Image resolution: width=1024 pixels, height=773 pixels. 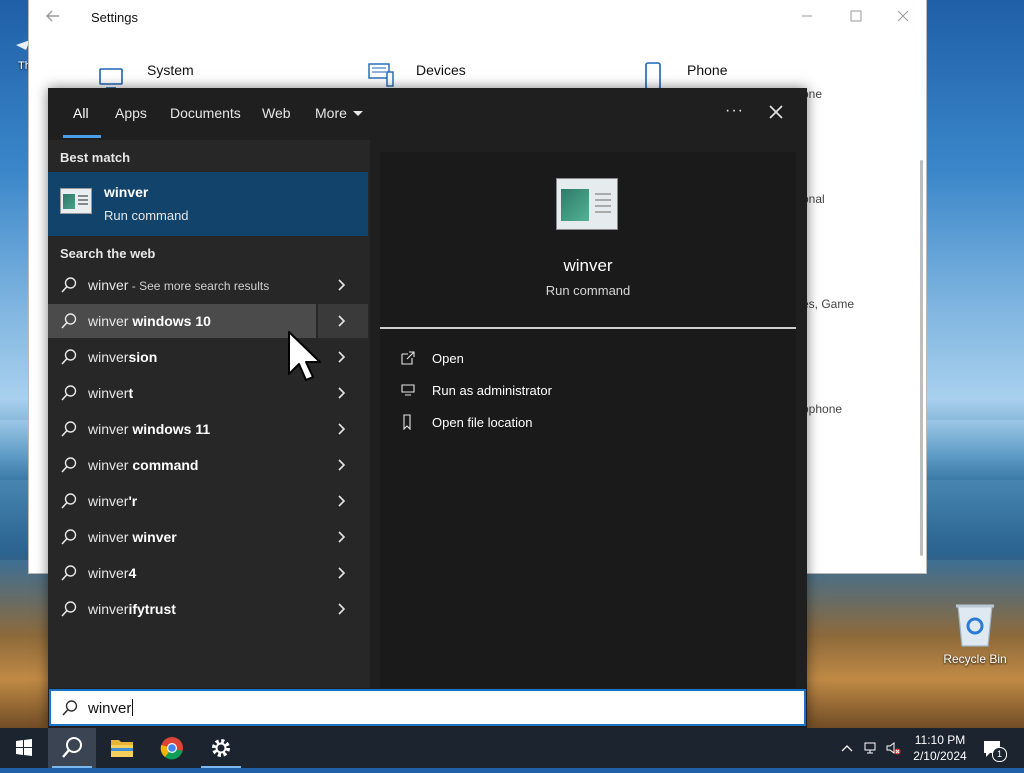 What do you see at coordinates (357, 113) in the screenshot?
I see `chevron-down-icon` at bounding box center [357, 113].